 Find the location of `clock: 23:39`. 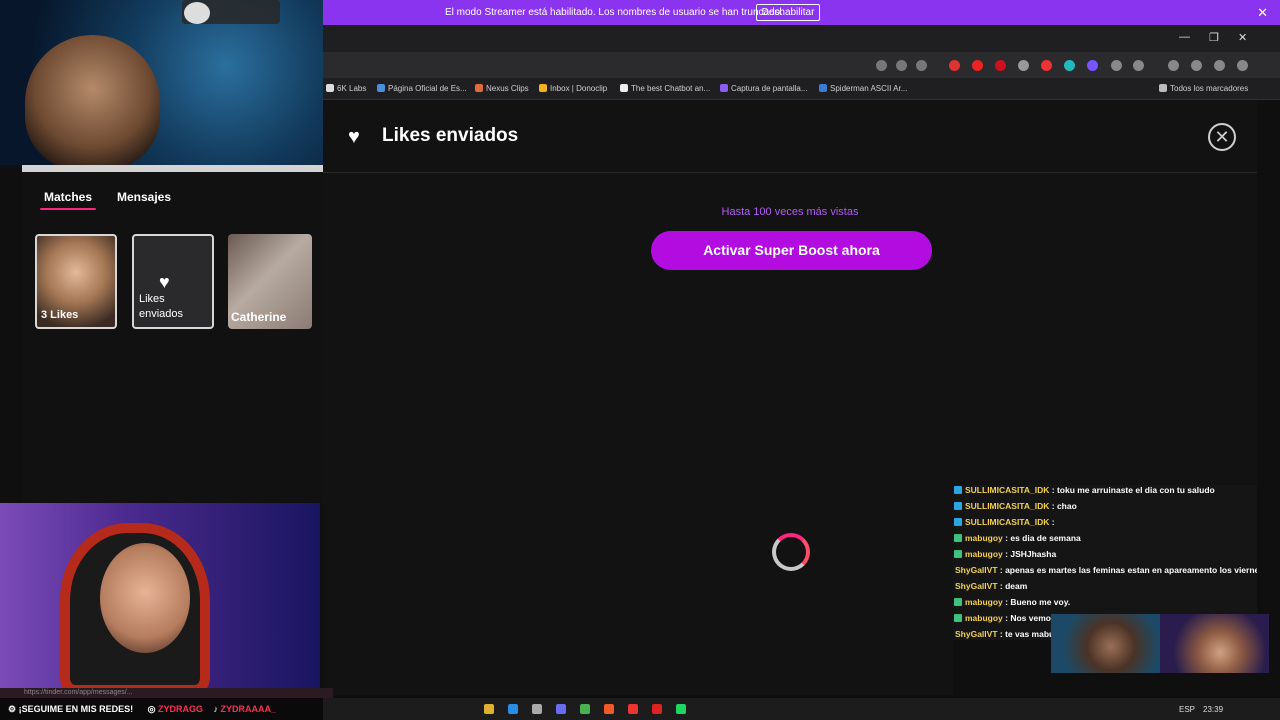

clock: 23:39 is located at coordinates (1213, 709).